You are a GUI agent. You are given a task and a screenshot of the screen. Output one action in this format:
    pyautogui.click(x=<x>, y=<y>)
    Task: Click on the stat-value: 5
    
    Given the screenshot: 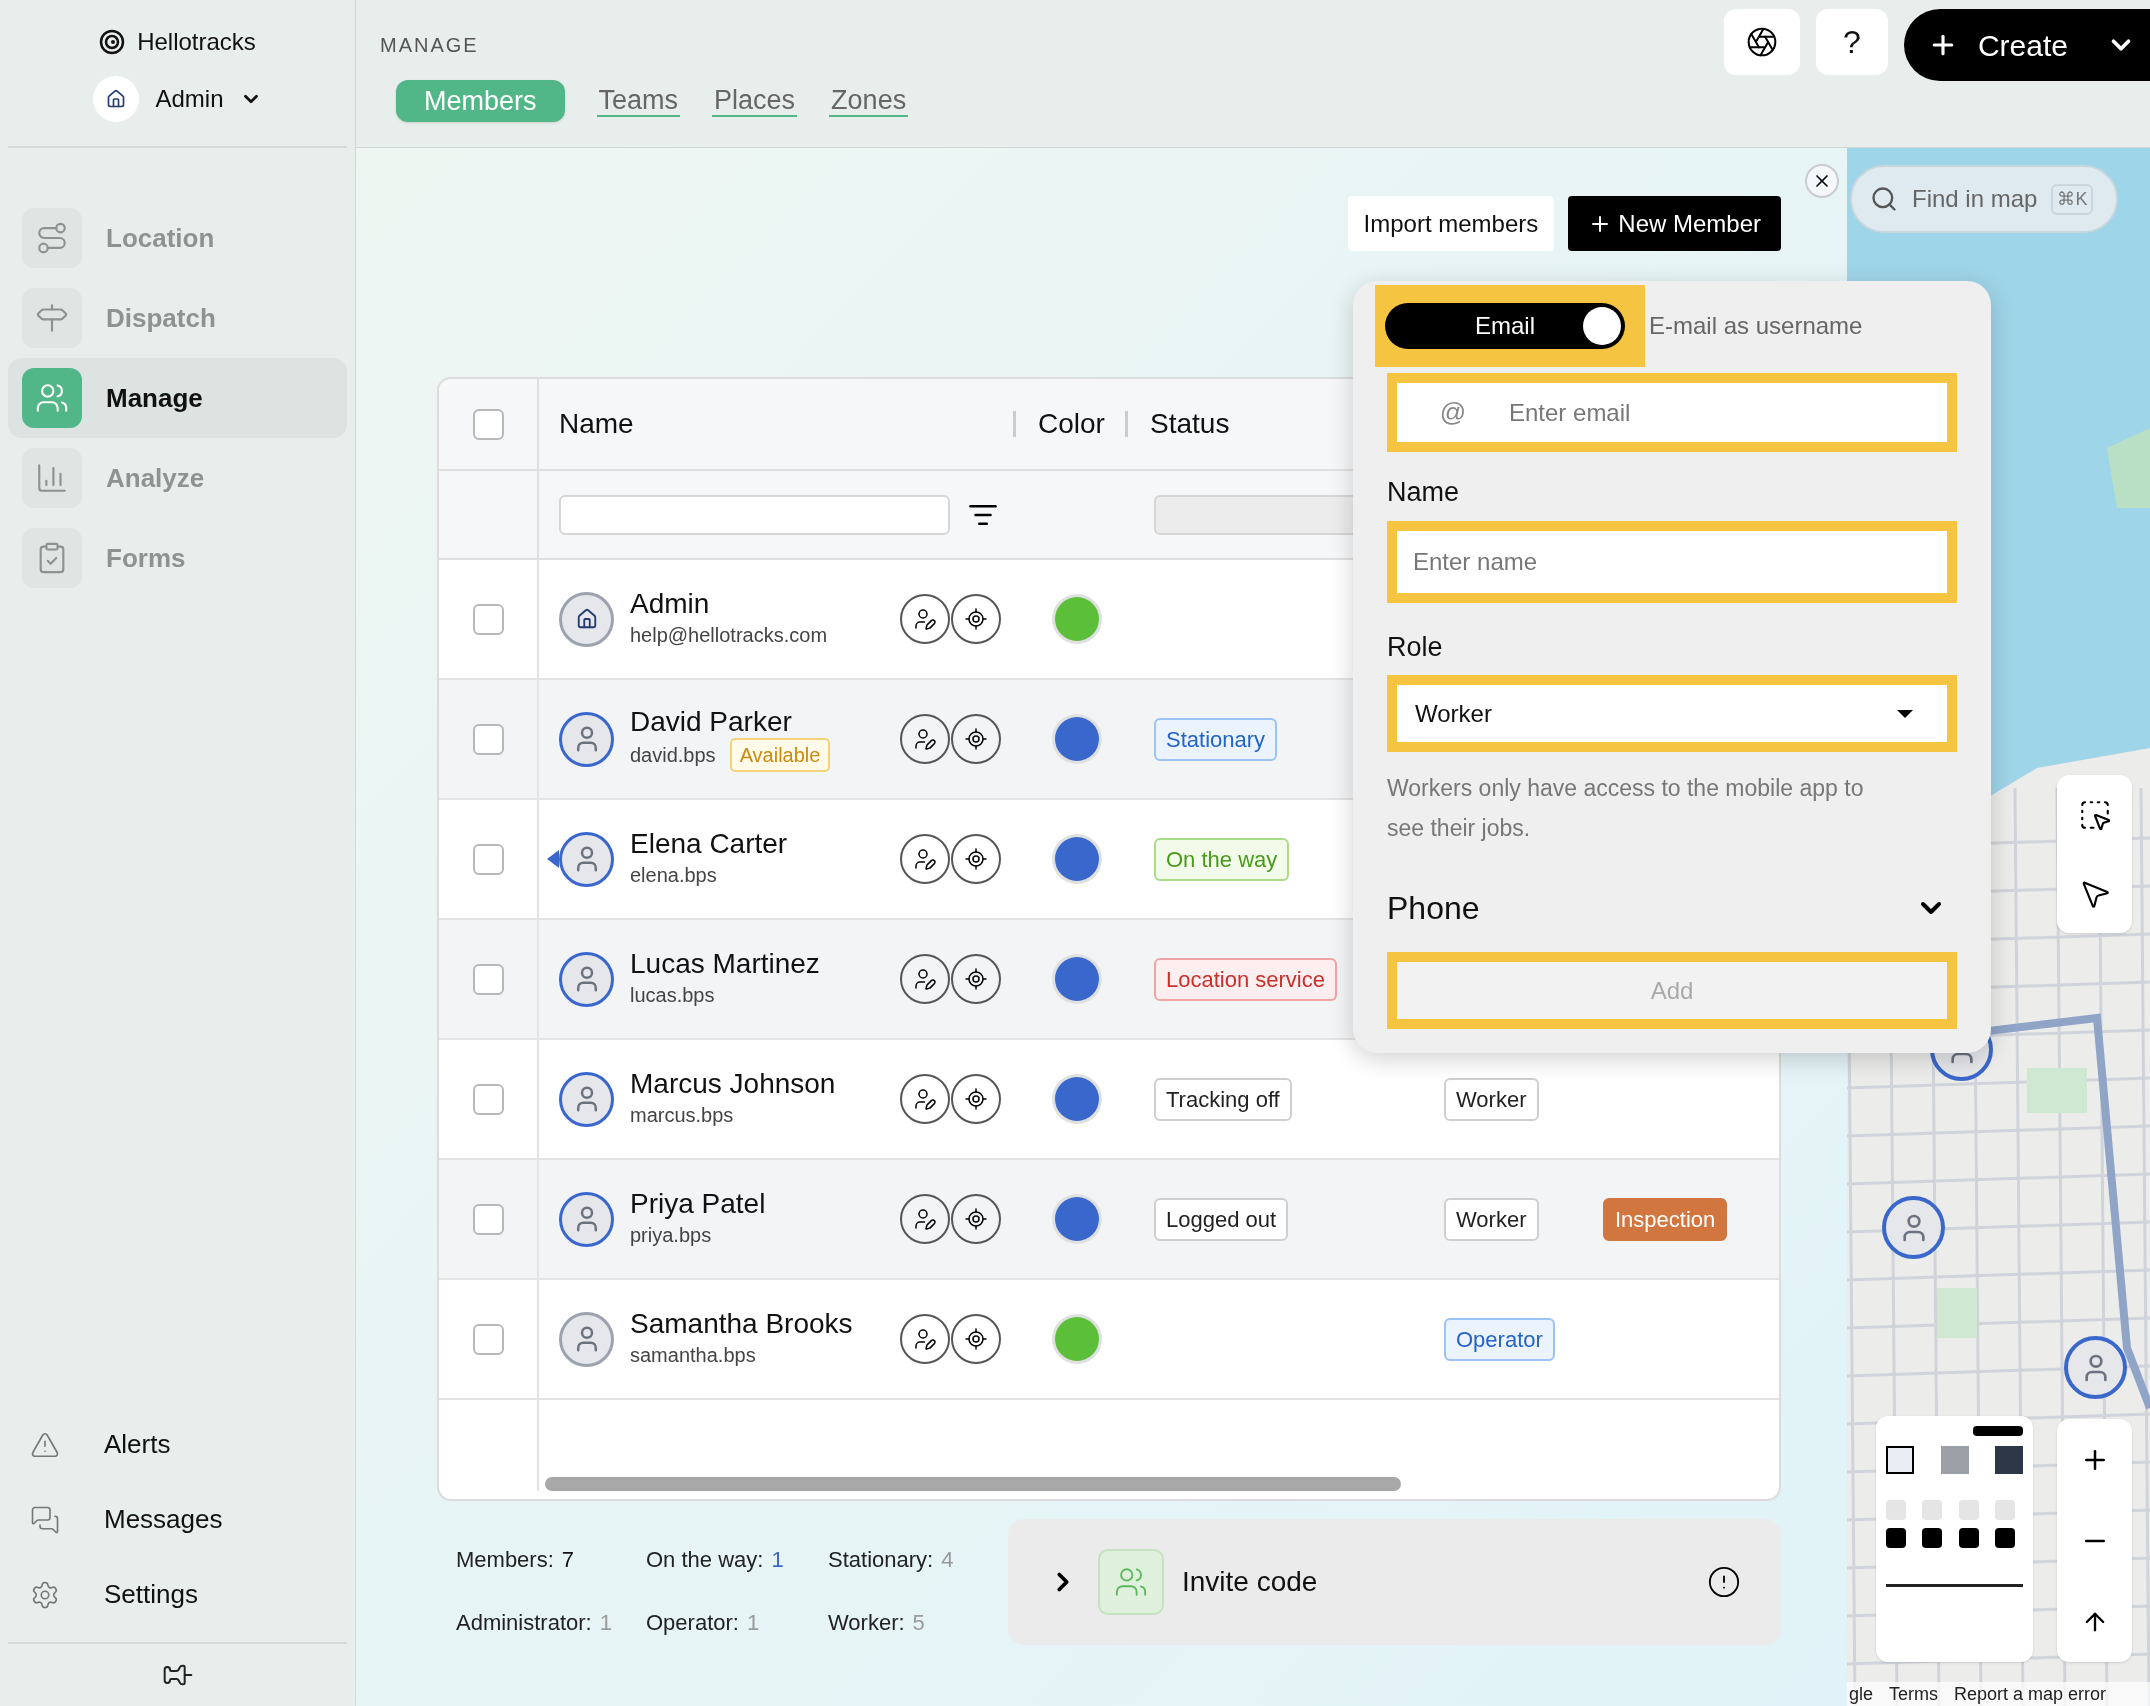 What is the action you would take?
    pyautogui.click(x=918, y=1623)
    